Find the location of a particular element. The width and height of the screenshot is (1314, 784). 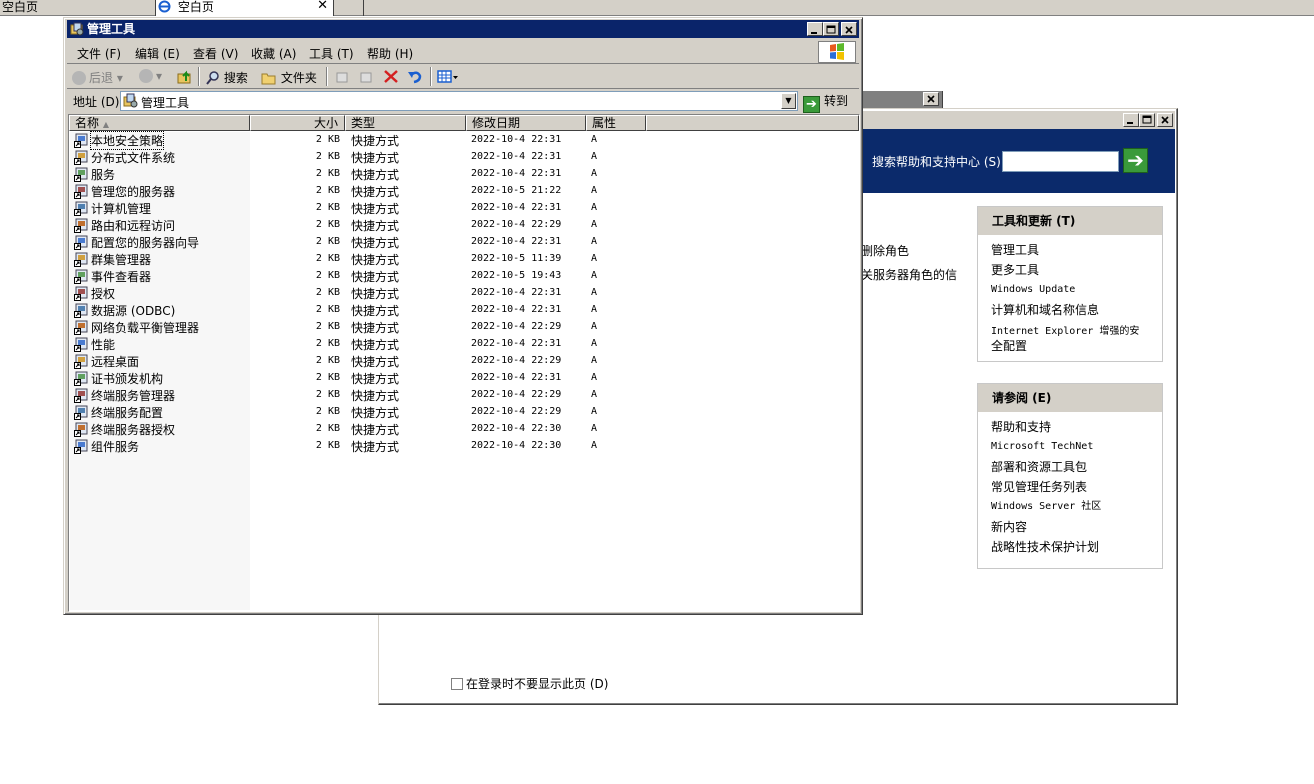

menu-tools: 工具 (T) is located at coordinates (331, 53).